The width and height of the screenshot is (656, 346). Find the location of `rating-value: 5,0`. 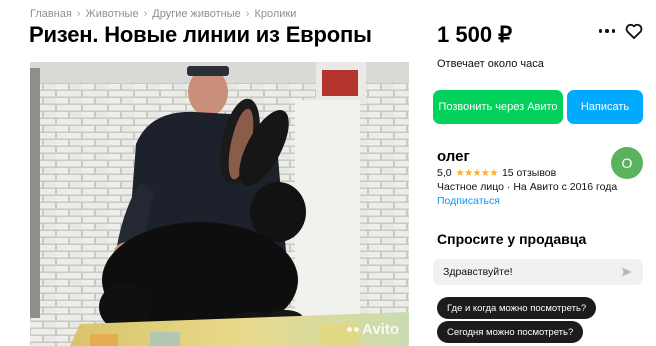

rating-value: 5,0 is located at coordinates (444, 173).